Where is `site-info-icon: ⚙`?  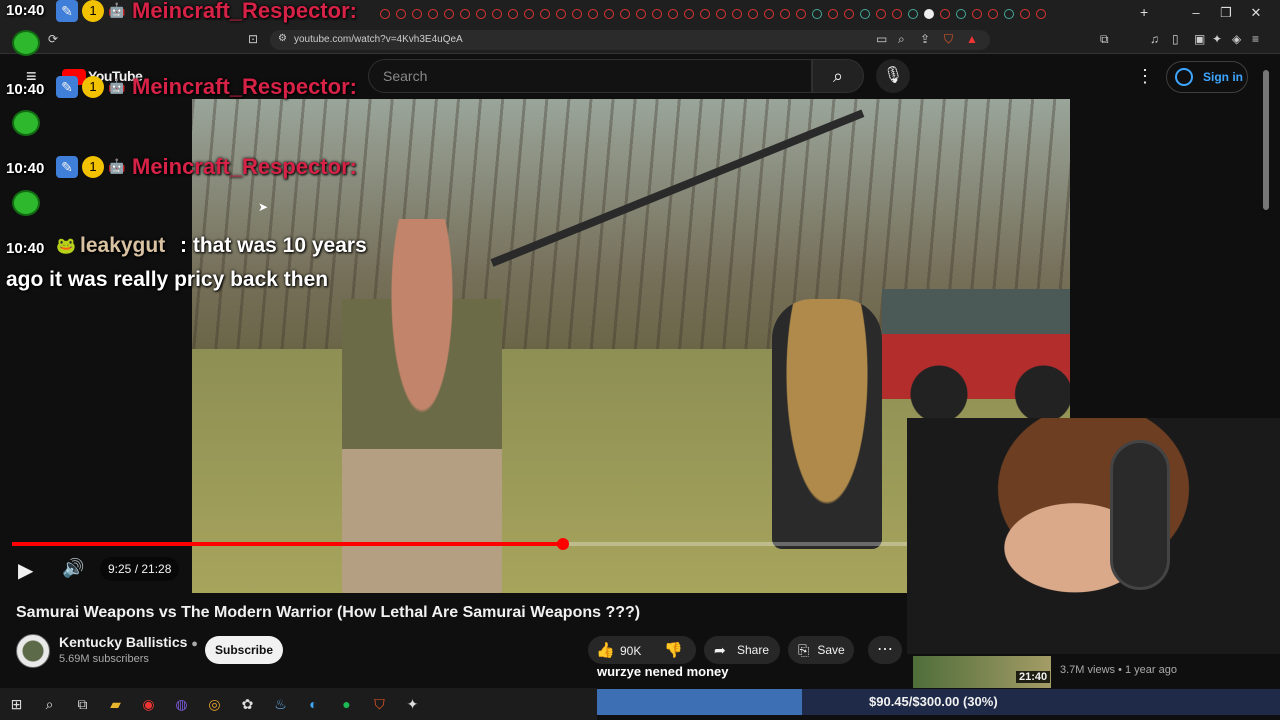
site-info-icon: ⚙ is located at coordinates (282, 38).